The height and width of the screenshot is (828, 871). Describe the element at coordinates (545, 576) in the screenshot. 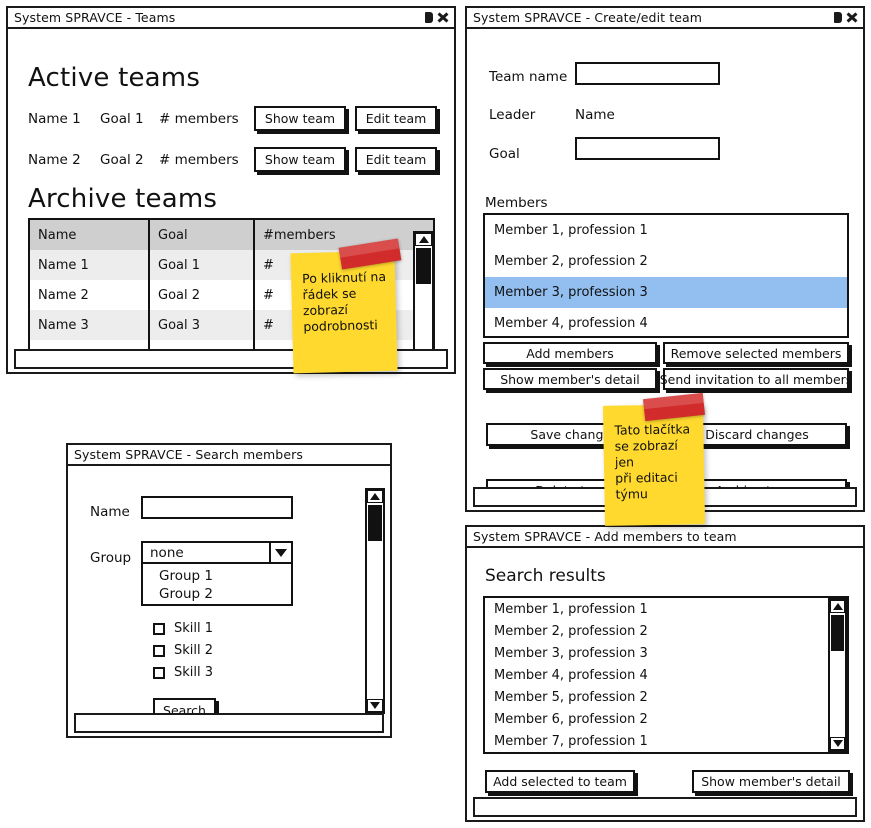

I see `search-results-heading: Search results` at that location.